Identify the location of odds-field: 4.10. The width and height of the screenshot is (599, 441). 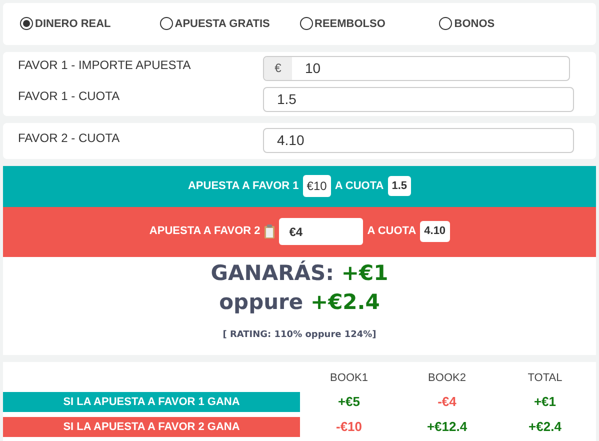
(418, 141).